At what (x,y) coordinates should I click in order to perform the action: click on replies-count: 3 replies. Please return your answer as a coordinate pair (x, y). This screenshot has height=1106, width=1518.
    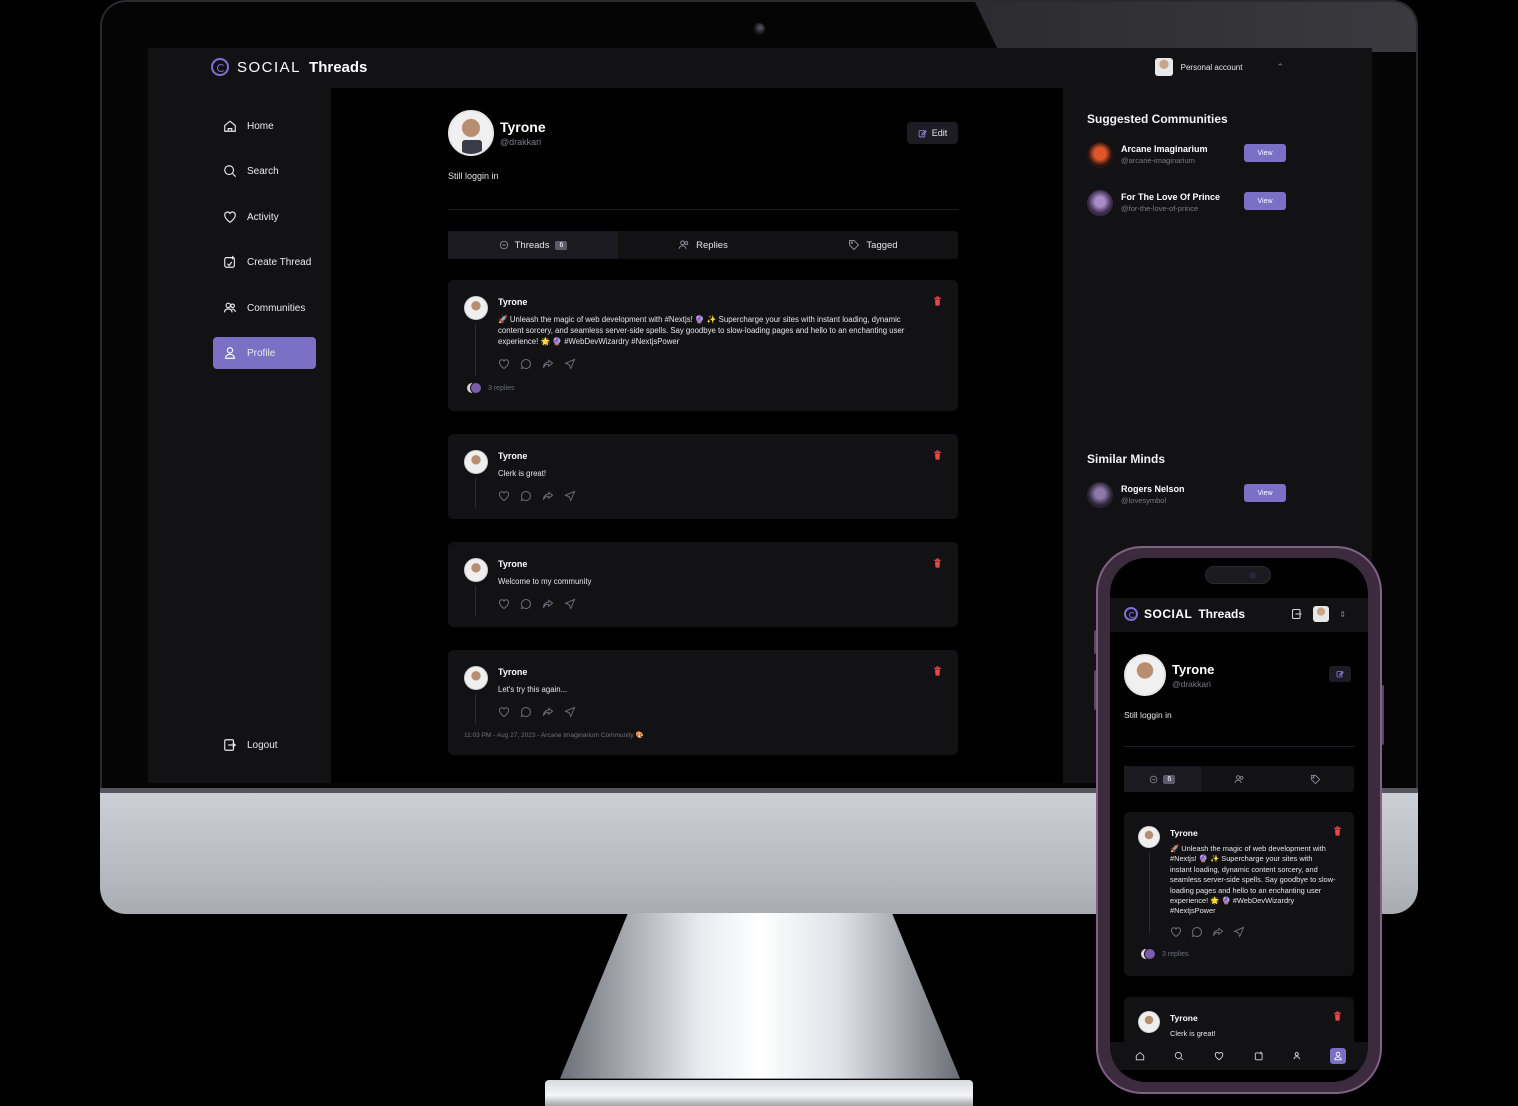
    Looking at the image, I should click on (1175, 954).